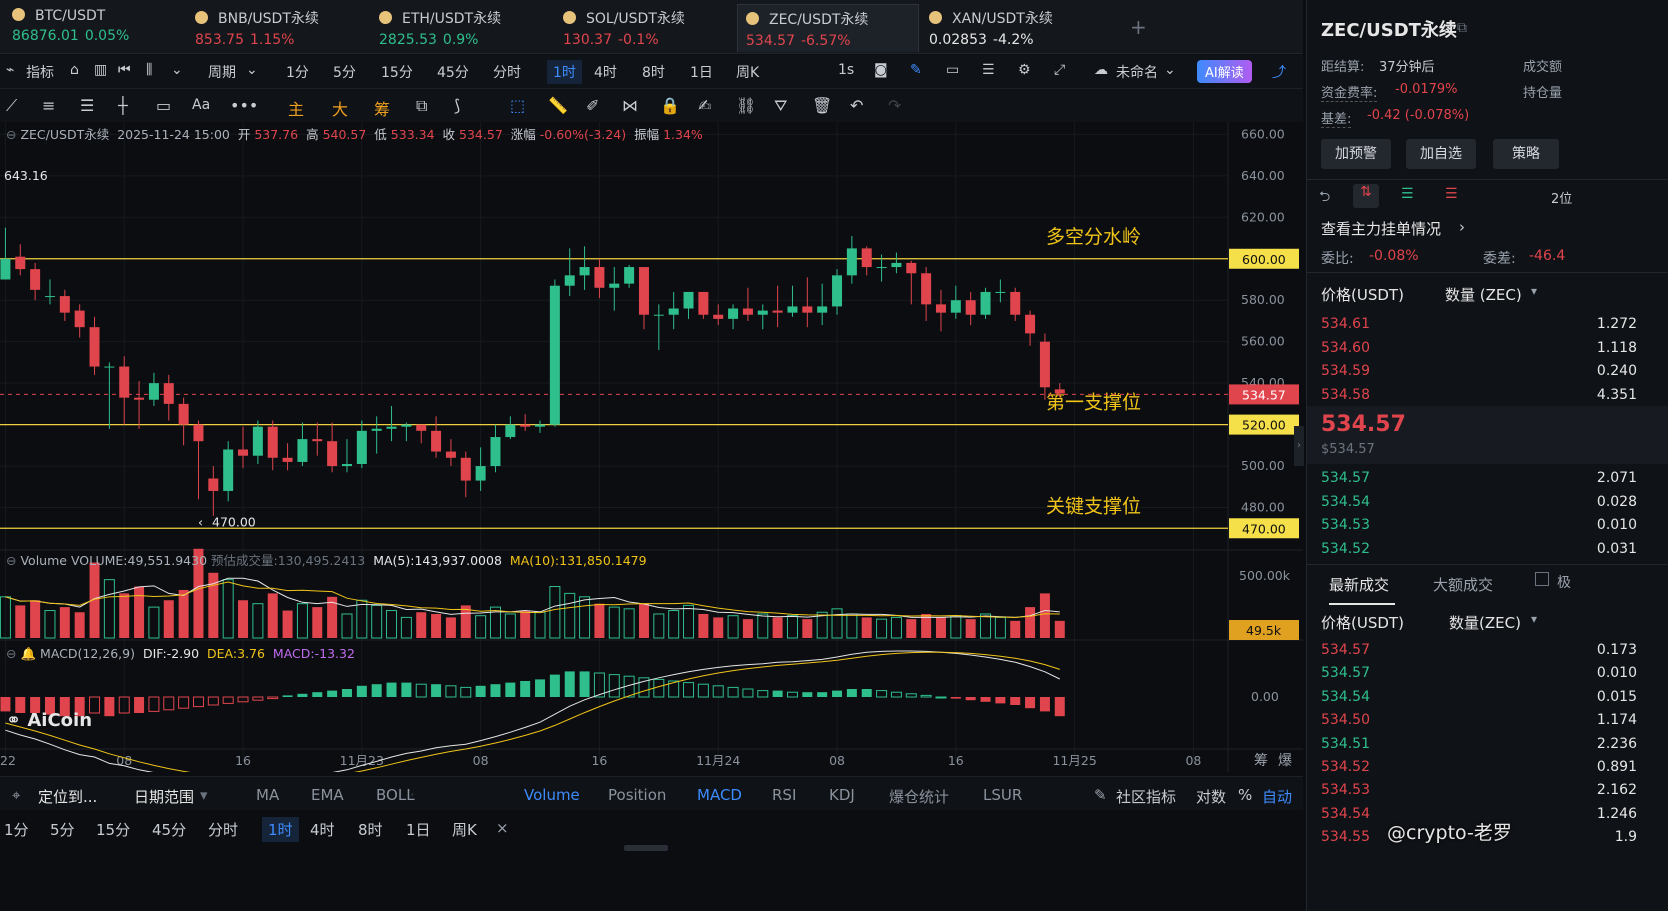 This screenshot has height=911, width=1668. What do you see at coordinates (1138, 27) in the screenshot?
I see `add-tab-icon: +` at bounding box center [1138, 27].